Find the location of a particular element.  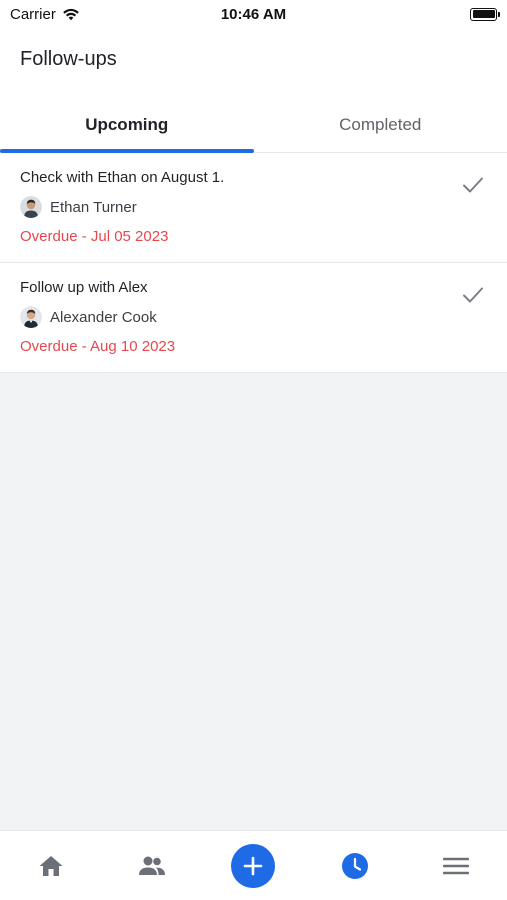

wifi-icon is located at coordinates (71, 14).